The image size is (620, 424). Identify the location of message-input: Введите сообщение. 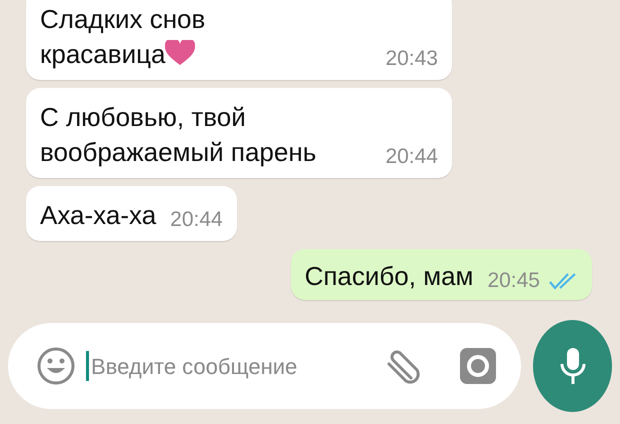
(235, 366).